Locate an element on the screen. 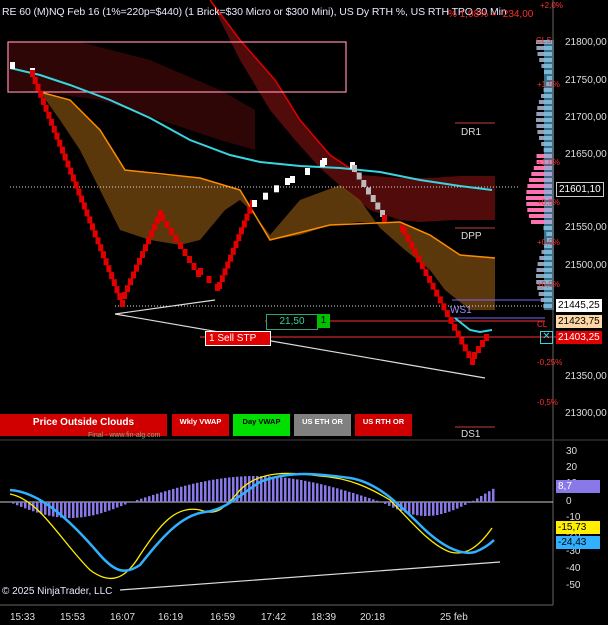 This screenshot has height=625, width=608. time-label: 18:39 is located at coordinates (324, 617).